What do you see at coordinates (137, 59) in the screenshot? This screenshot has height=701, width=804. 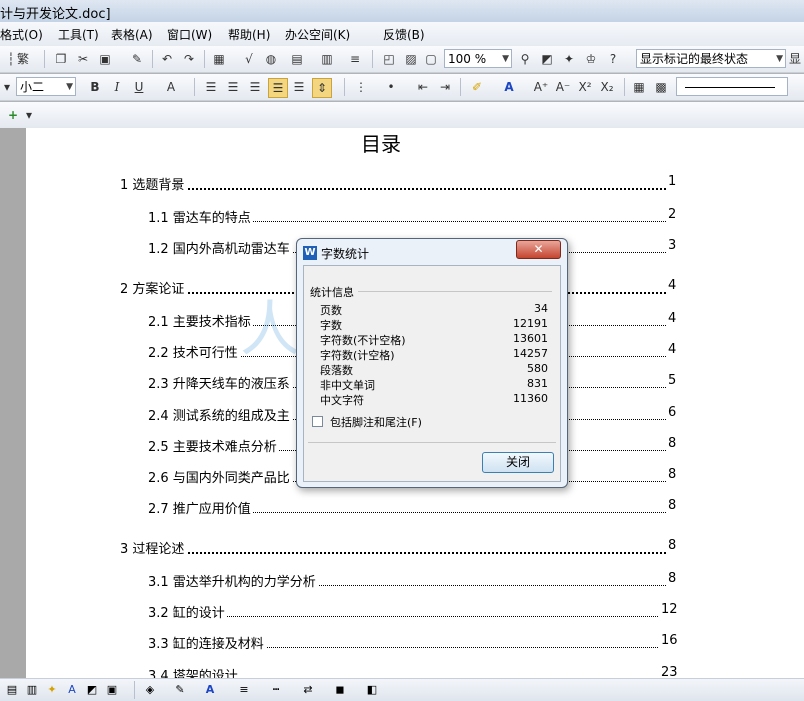 I see `format-painter-icon: ✎` at bounding box center [137, 59].